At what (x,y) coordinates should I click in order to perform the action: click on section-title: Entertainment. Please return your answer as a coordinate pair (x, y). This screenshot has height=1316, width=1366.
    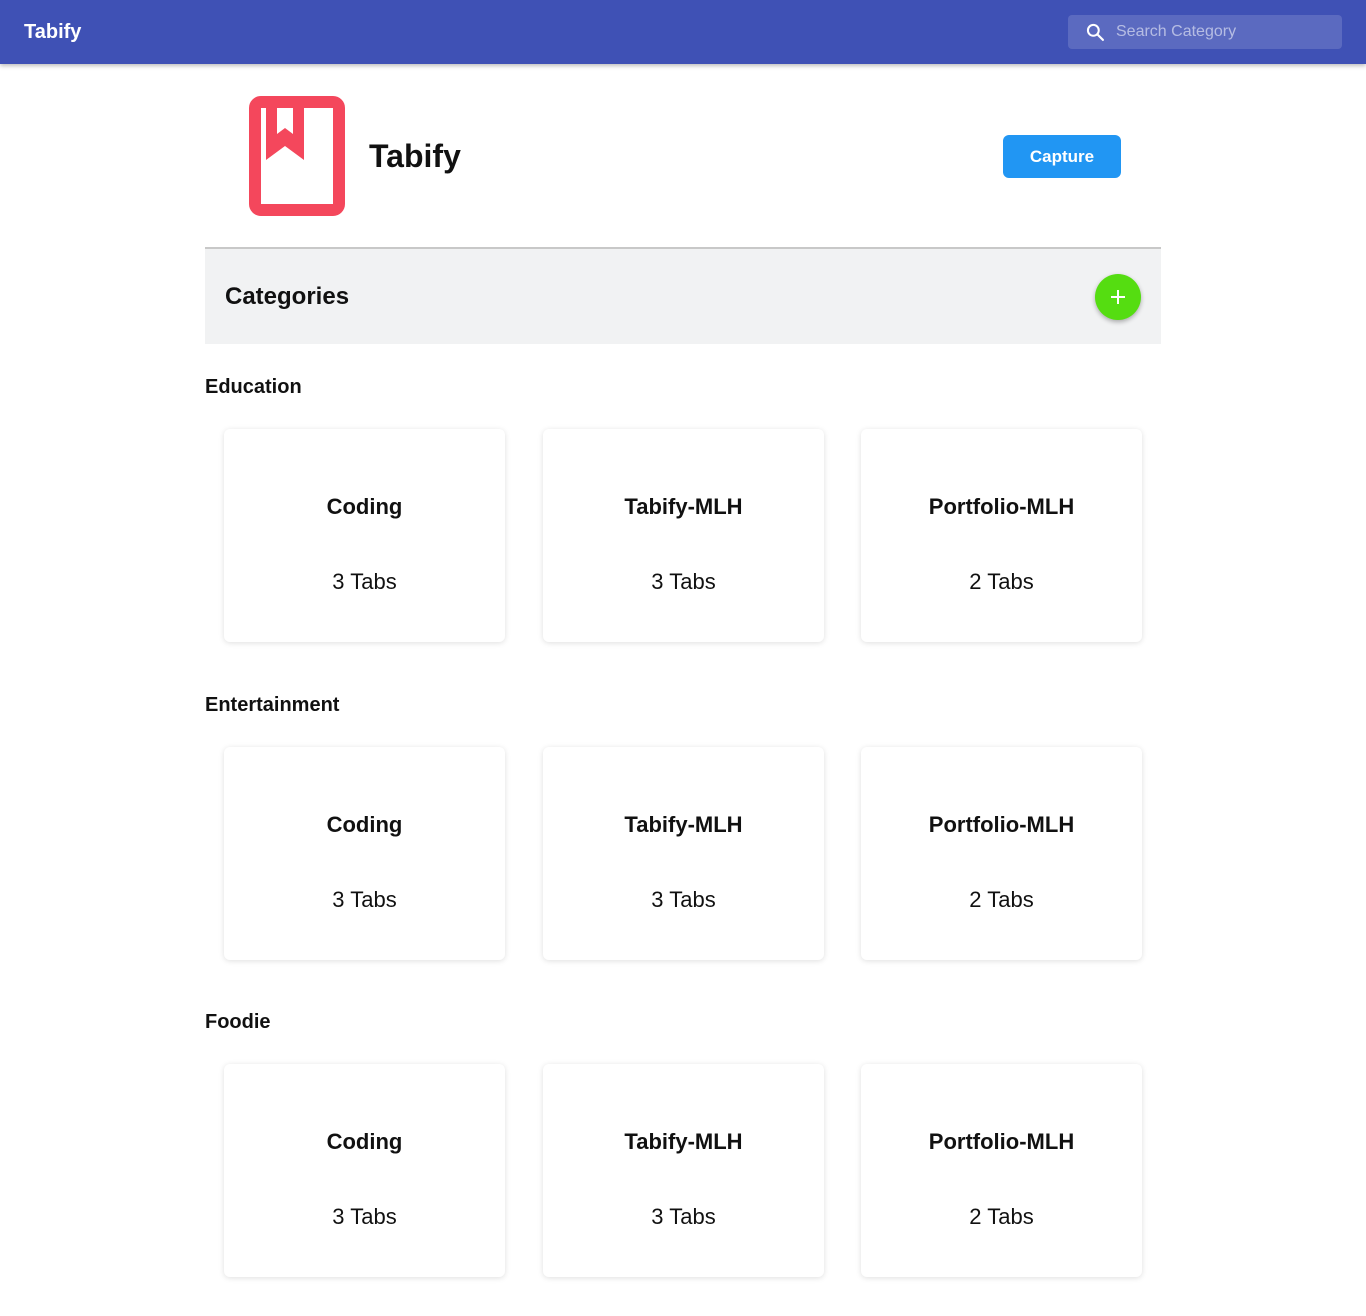
    Looking at the image, I should click on (272, 705).